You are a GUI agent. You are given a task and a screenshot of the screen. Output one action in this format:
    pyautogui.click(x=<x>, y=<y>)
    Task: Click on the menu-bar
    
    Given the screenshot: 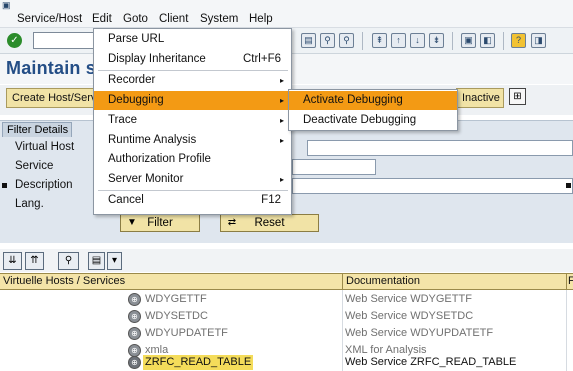 What is the action you would take?
    pyautogui.click(x=286, y=14)
    